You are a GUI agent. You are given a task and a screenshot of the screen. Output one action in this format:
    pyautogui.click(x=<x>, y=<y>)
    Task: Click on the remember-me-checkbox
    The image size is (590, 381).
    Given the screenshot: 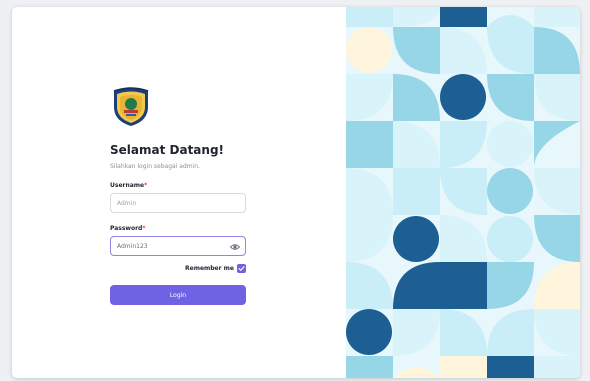 What is the action you would take?
    pyautogui.click(x=241, y=268)
    